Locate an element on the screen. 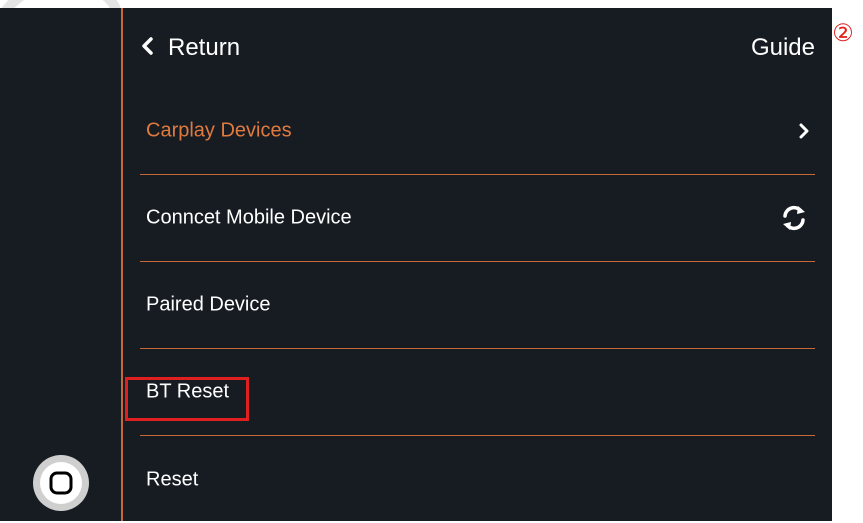 The image size is (863, 523). return-button: Return is located at coordinates (190, 48).